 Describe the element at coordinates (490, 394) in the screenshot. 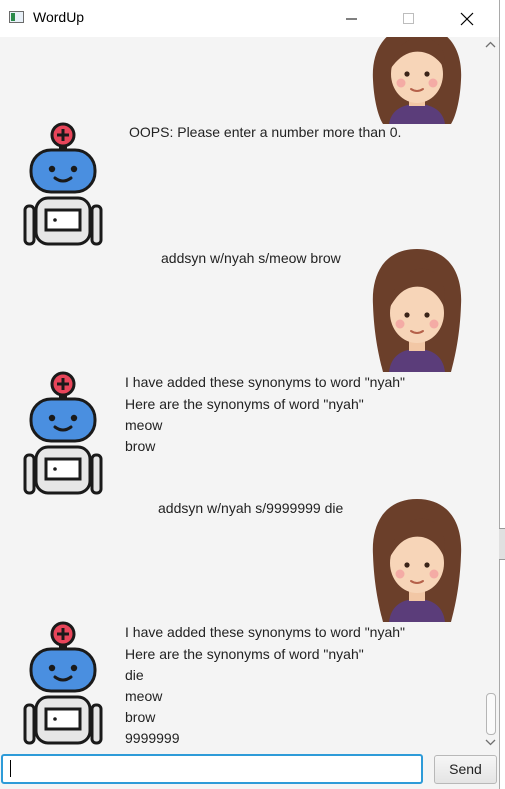

I see `chat-scrollbar` at that location.